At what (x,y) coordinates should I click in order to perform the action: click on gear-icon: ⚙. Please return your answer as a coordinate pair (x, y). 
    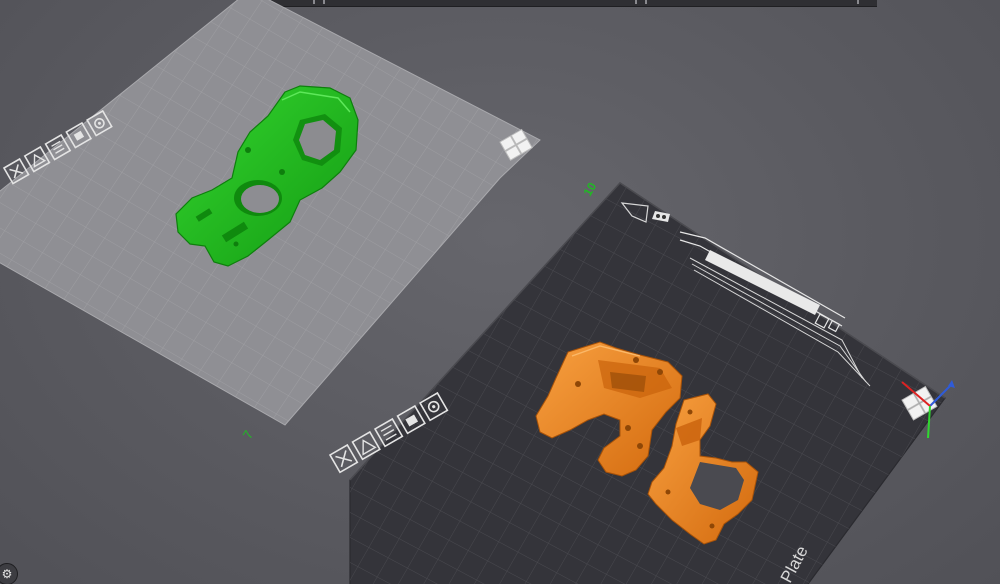
    Looking at the image, I should click on (9, 573).